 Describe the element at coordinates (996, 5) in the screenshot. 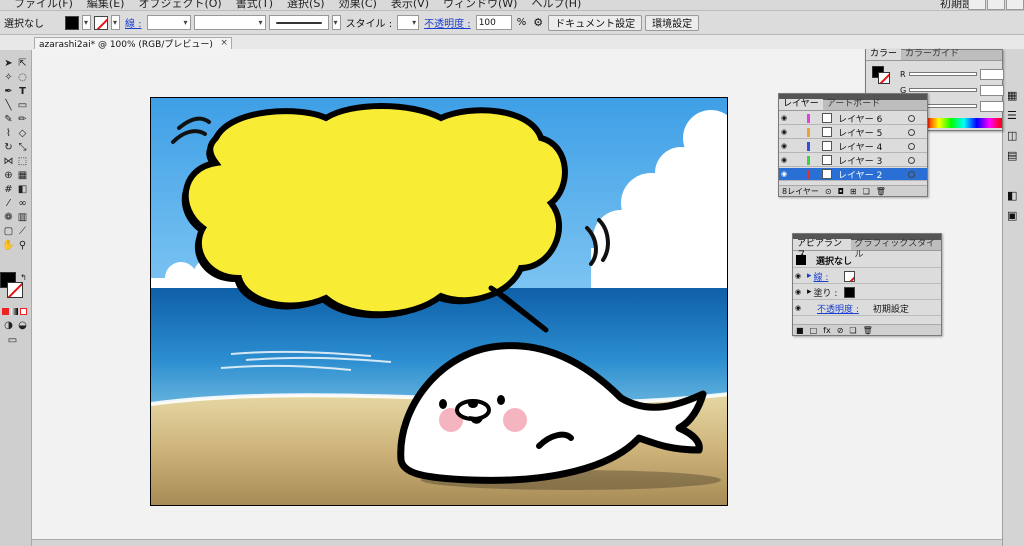

I see `maximize-button` at that location.